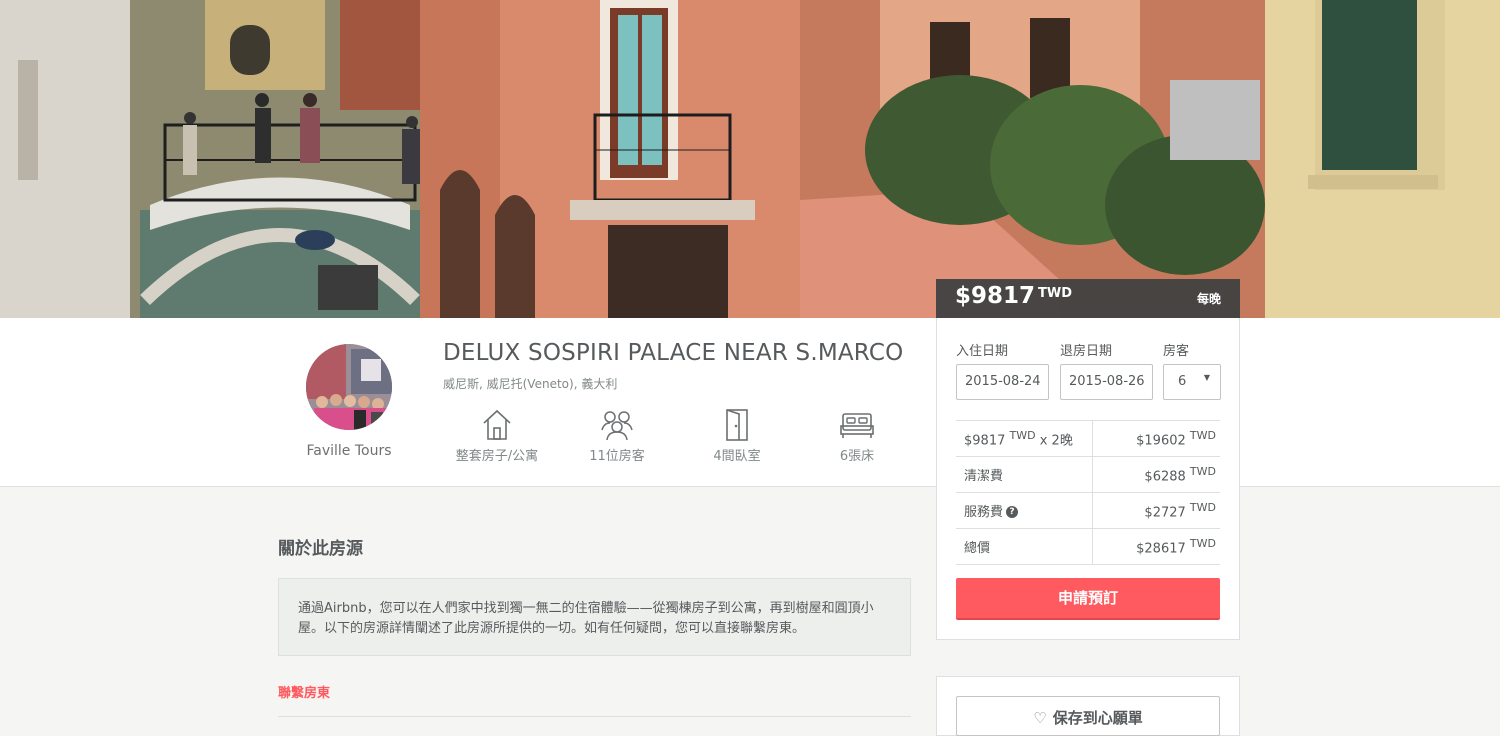 This screenshot has height=736, width=1500. I want to click on cleaning-fee-value: $6288 TWD, so click(1156, 474).